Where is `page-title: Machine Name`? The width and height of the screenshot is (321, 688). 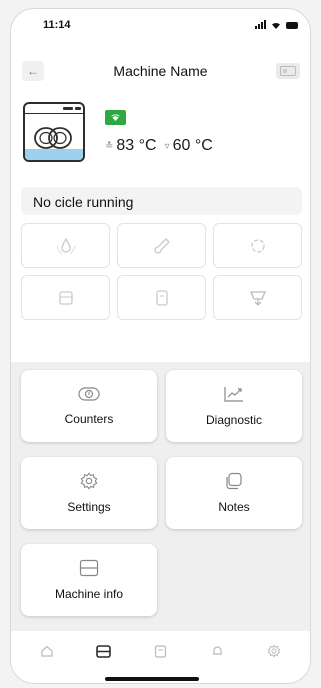
page-title: Machine Name is located at coordinates (160, 71).